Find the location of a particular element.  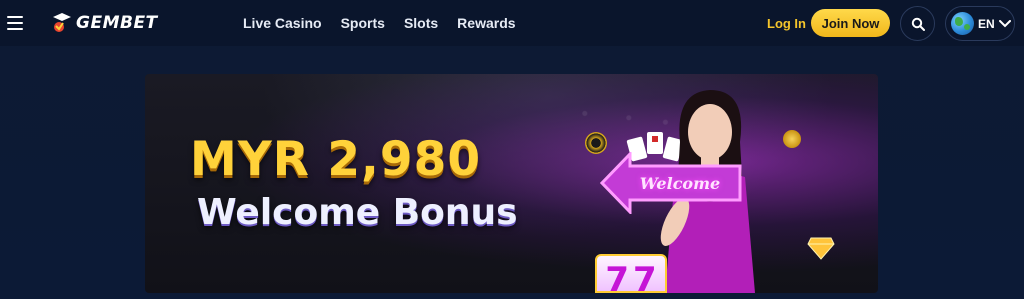

logo-text: GEMBET is located at coordinates (117, 23).